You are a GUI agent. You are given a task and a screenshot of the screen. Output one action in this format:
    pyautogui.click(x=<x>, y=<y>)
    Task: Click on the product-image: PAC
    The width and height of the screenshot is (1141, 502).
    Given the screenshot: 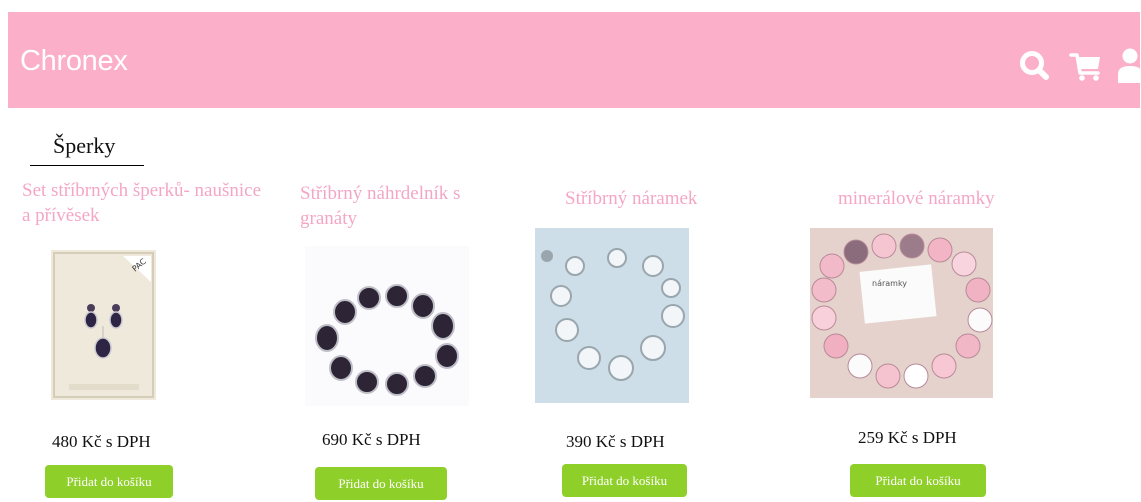 What is the action you would take?
    pyautogui.click(x=103, y=325)
    